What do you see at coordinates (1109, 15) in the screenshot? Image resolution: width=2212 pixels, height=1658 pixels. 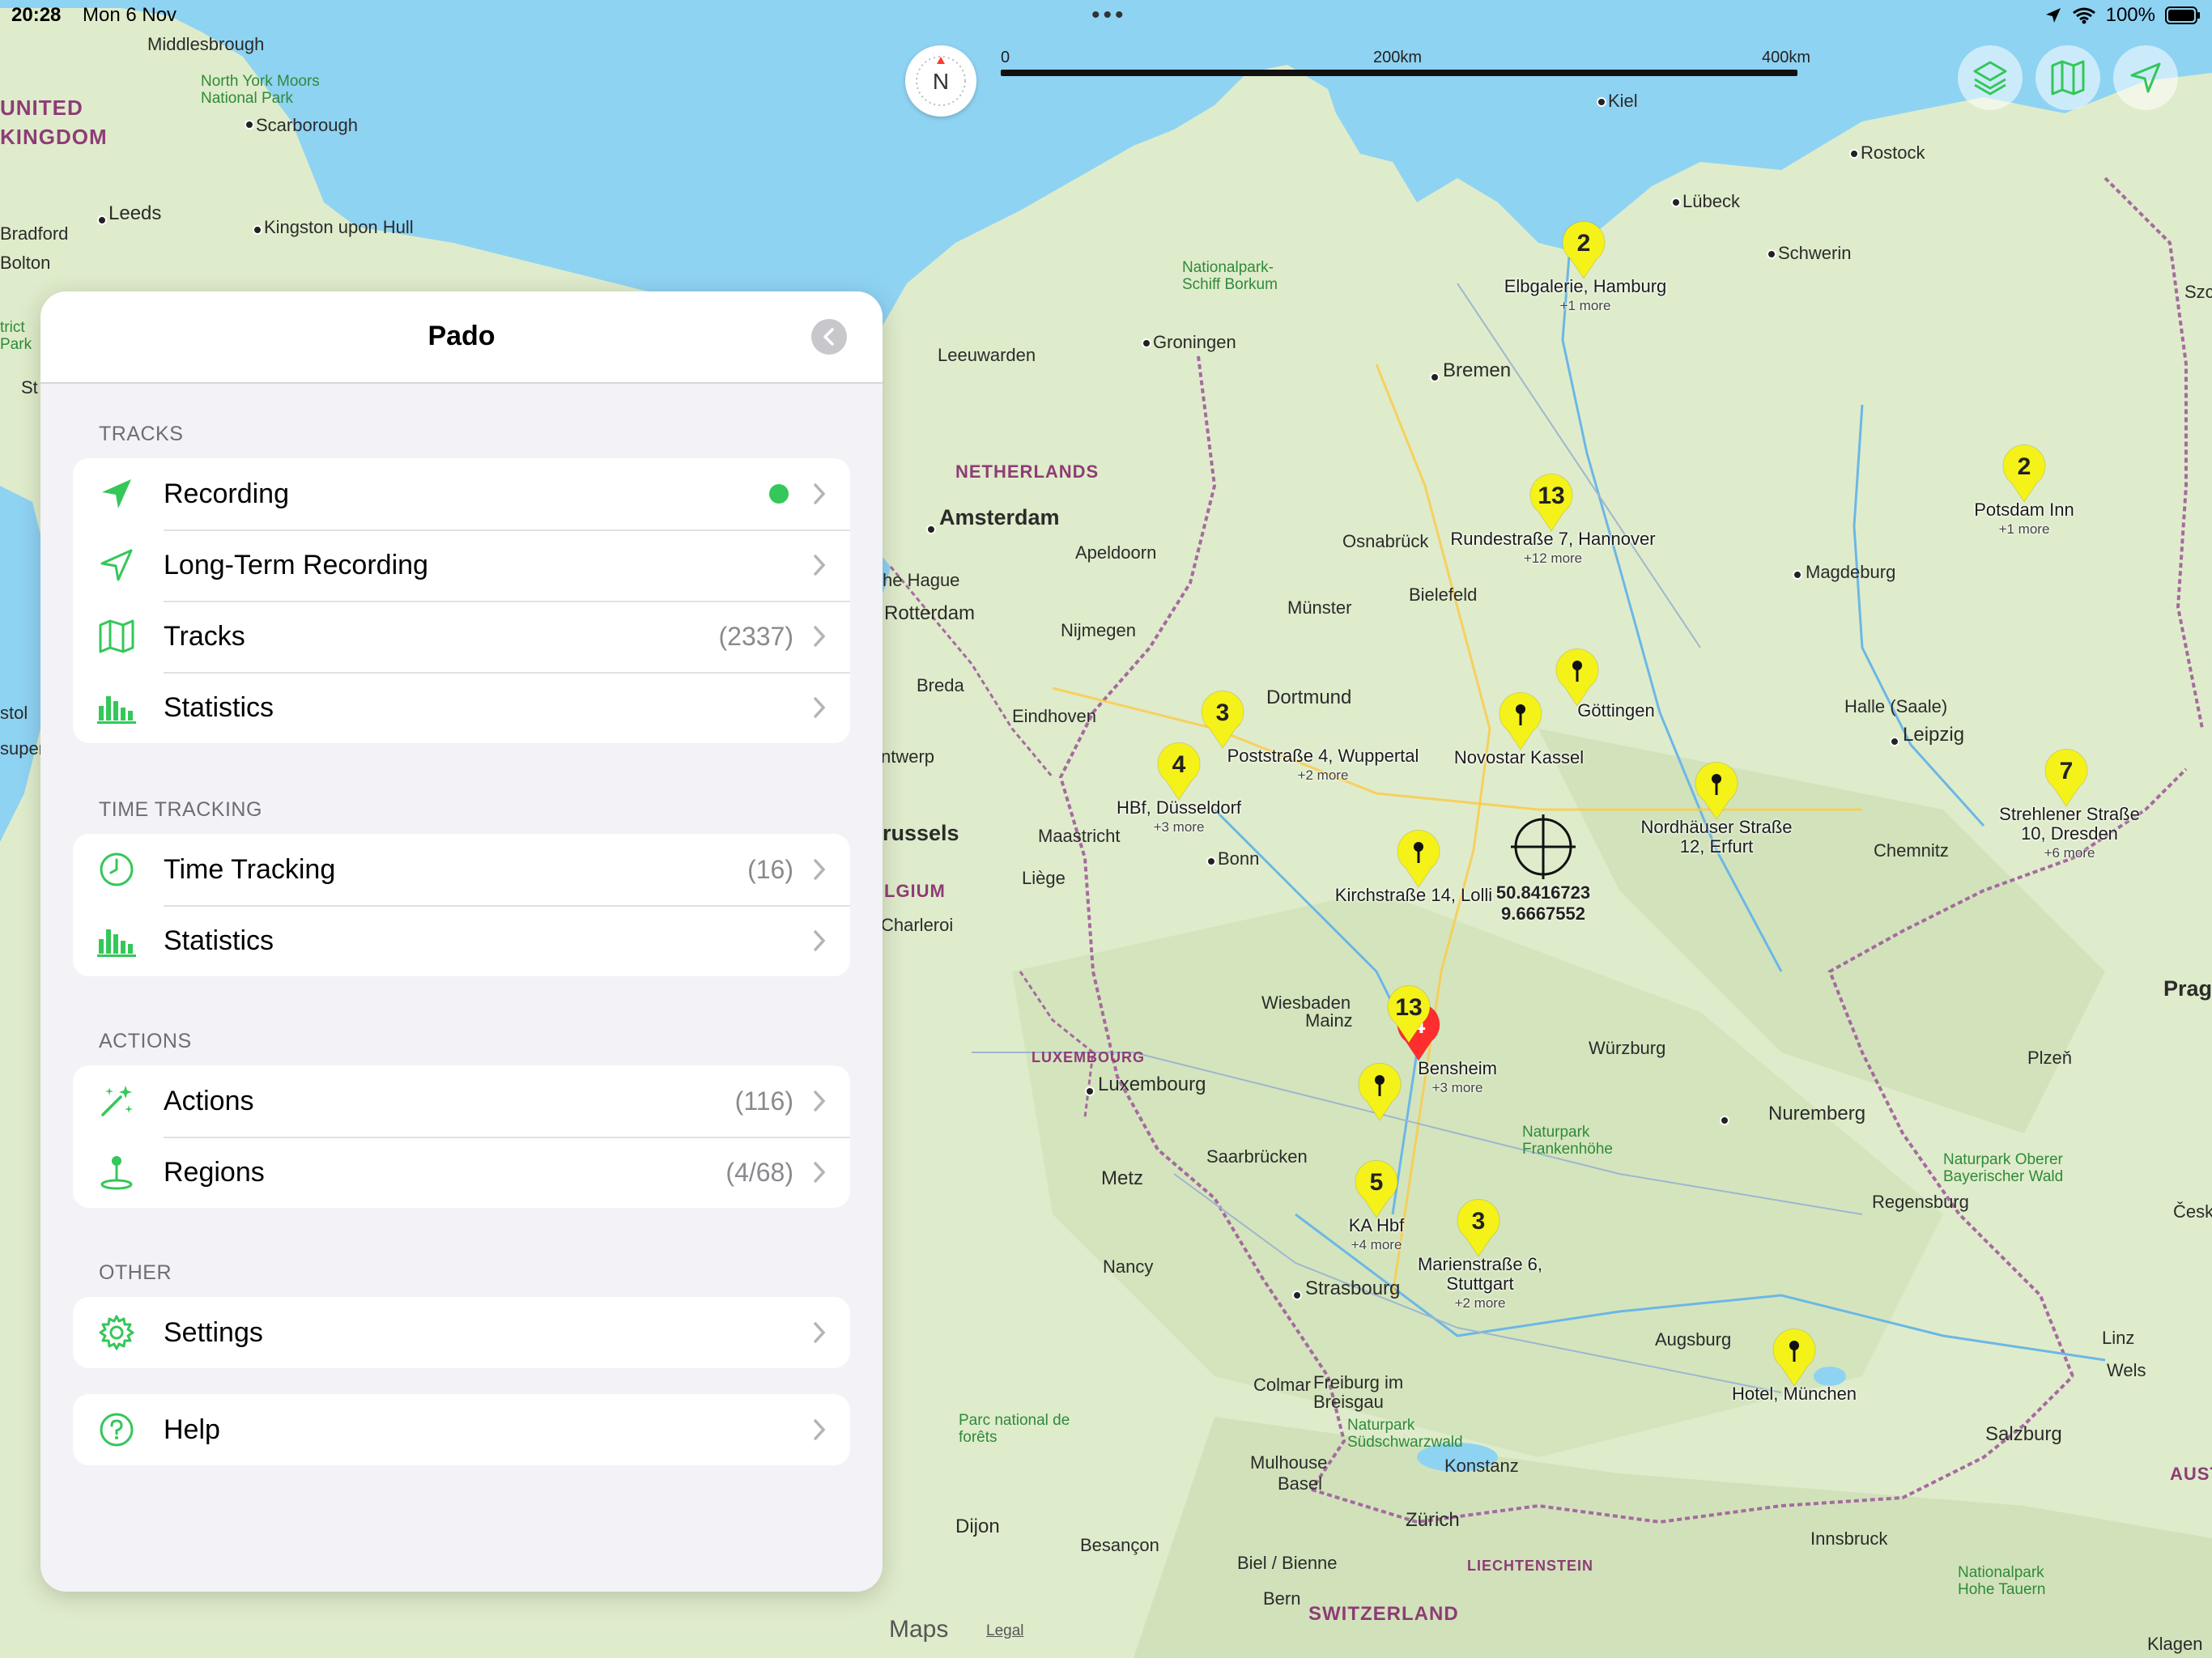 I see `multitasking-dots: •••` at bounding box center [1109, 15].